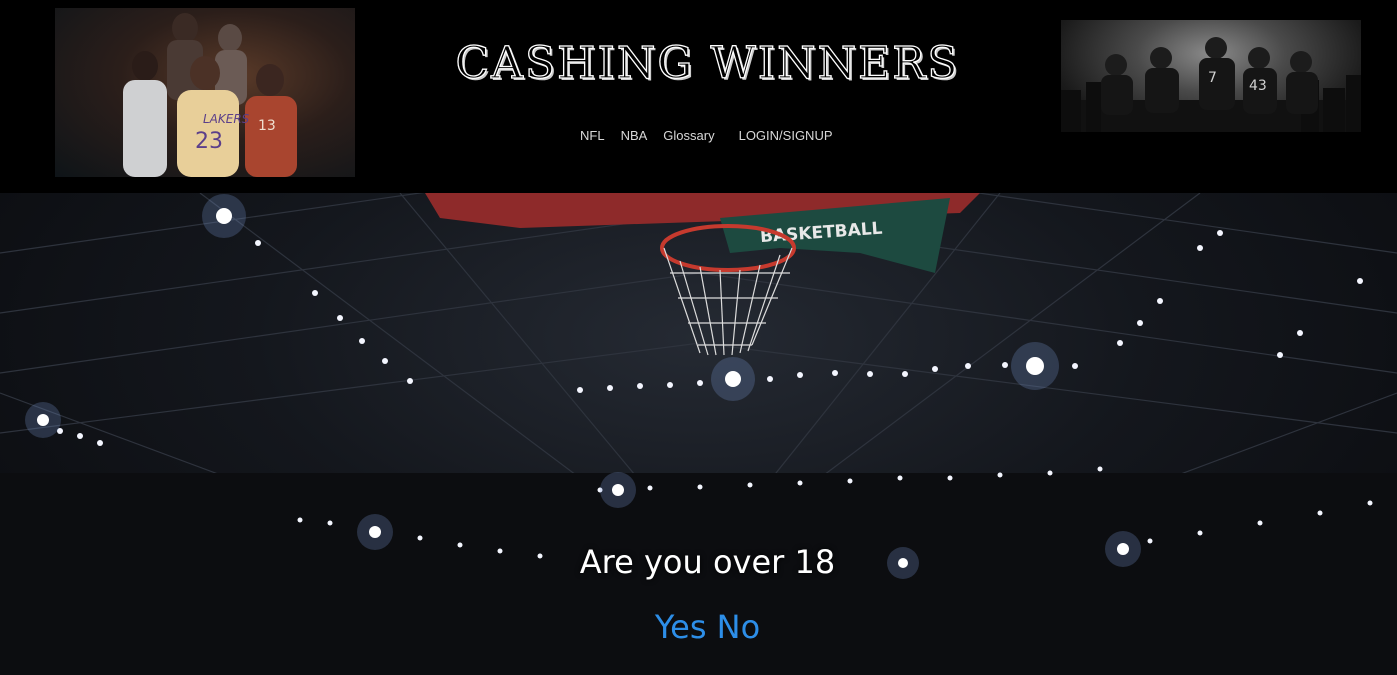  Describe the element at coordinates (786, 135) in the screenshot. I see `nav-link-login-signup: LOGIN/SIGNUP` at that location.